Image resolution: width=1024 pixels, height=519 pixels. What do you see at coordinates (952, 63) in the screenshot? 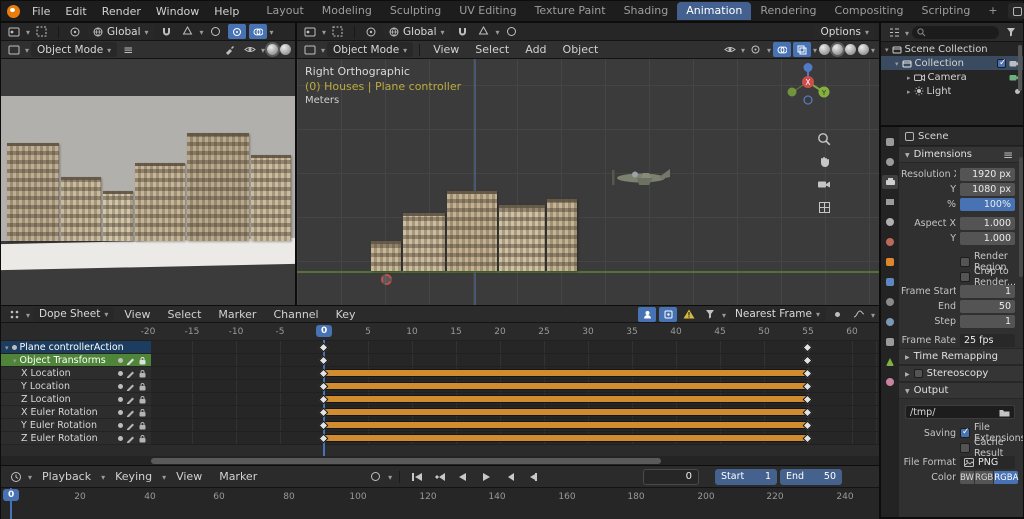
I see `outliner-item-collection: Collection` at bounding box center [952, 63].